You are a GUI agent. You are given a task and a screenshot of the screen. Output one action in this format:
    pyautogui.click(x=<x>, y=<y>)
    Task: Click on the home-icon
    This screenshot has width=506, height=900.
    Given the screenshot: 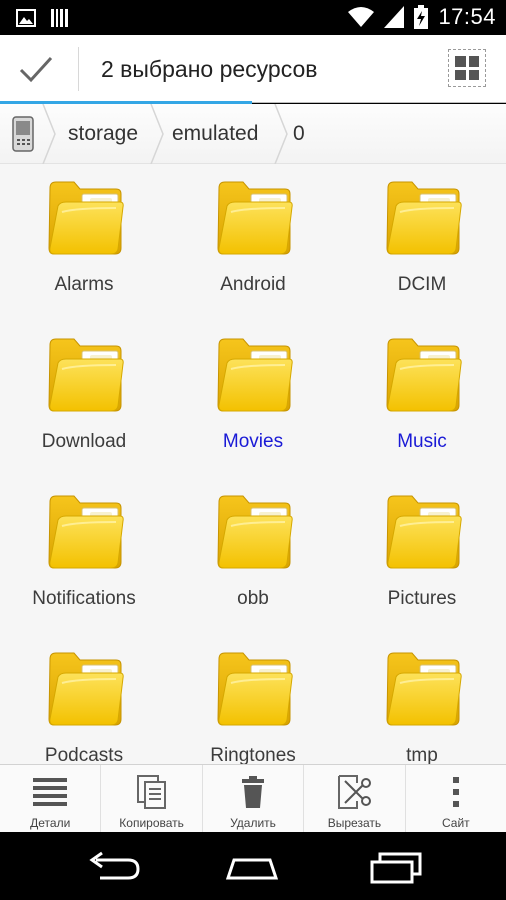 What is the action you would take?
    pyautogui.click(x=252, y=867)
    